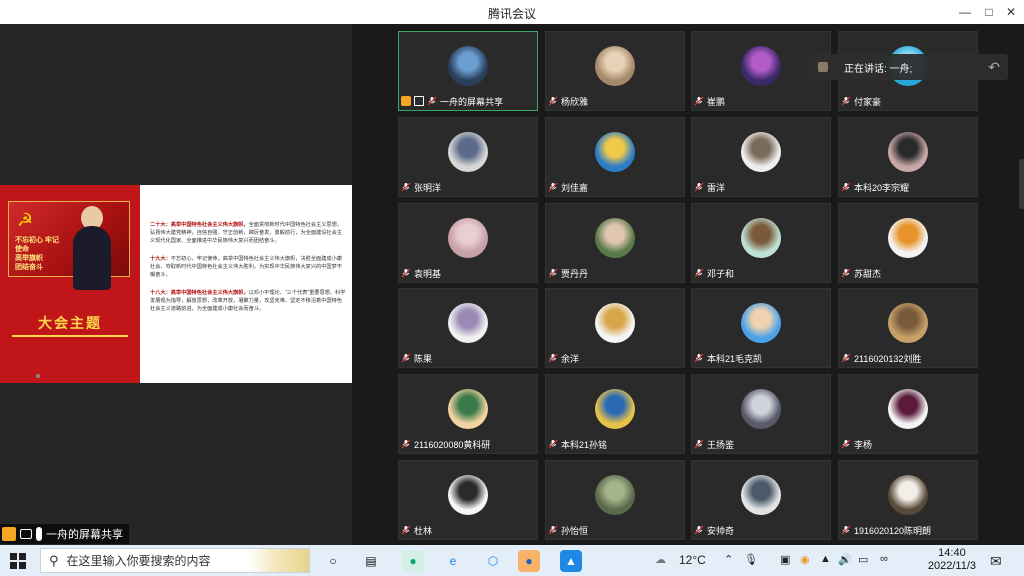 The height and width of the screenshot is (576, 1024). I want to click on user-icon, so click(9, 534).